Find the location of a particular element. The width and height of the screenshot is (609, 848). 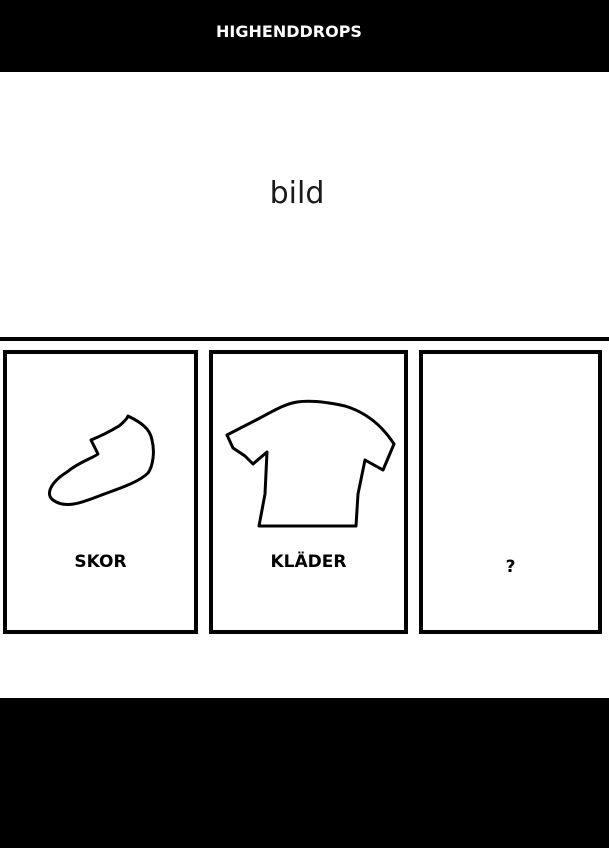

header-bar: HIGHENDDROPS is located at coordinates (304, 36).